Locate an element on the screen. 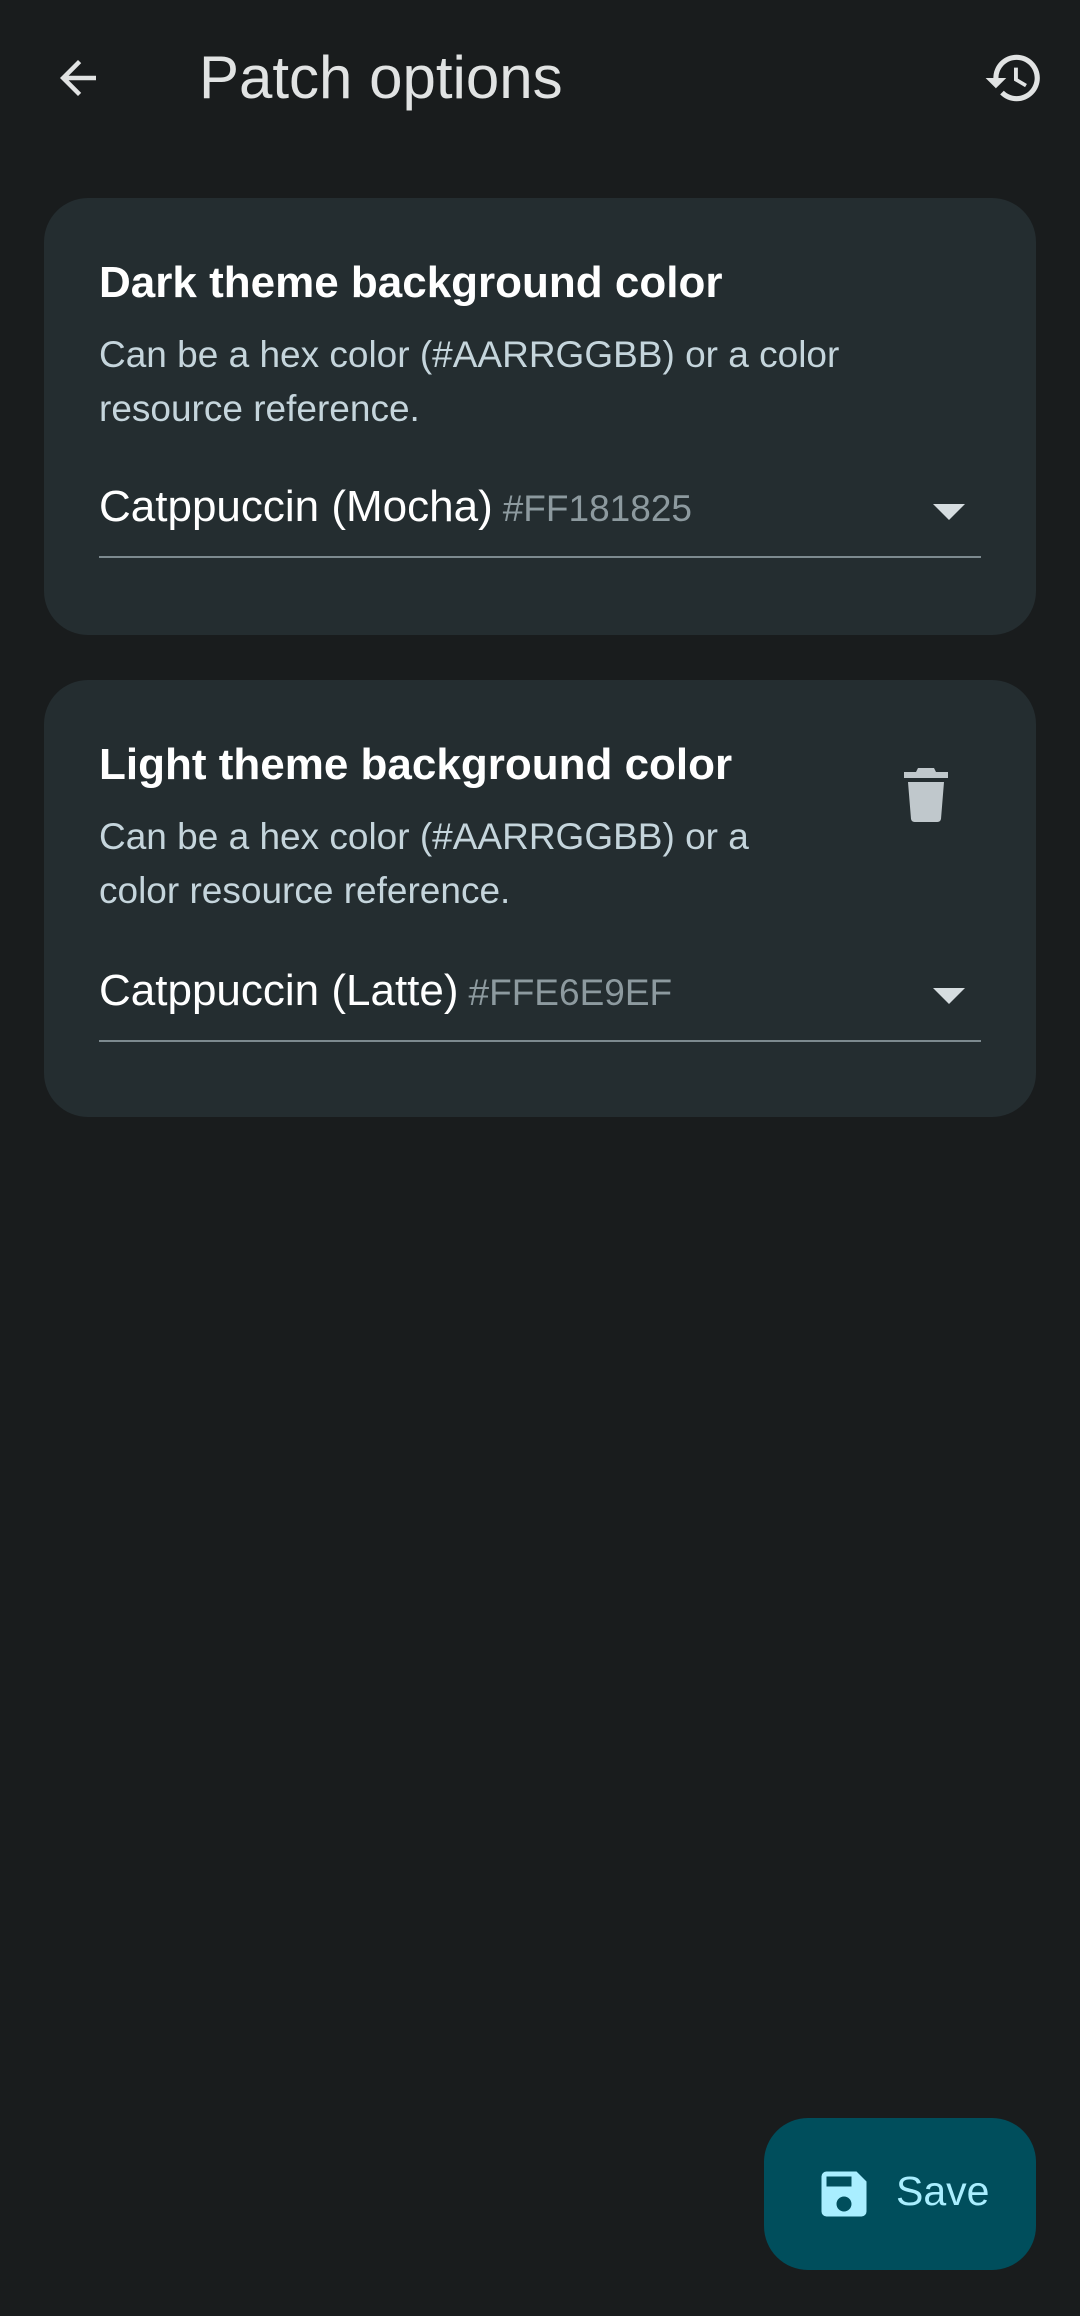  selected-color-name: Catppuccin (Latte) is located at coordinates (279, 990).